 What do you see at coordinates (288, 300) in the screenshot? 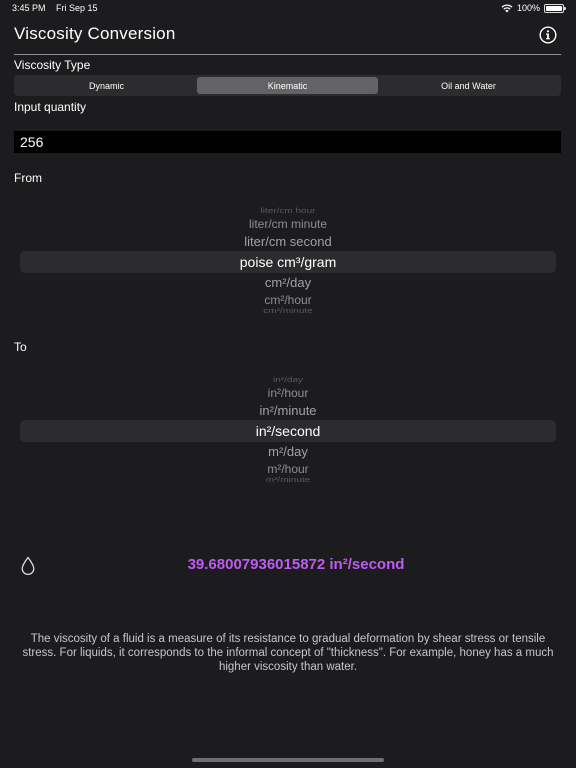
I see `from-picker-item: cm²/hour` at bounding box center [288, 300].